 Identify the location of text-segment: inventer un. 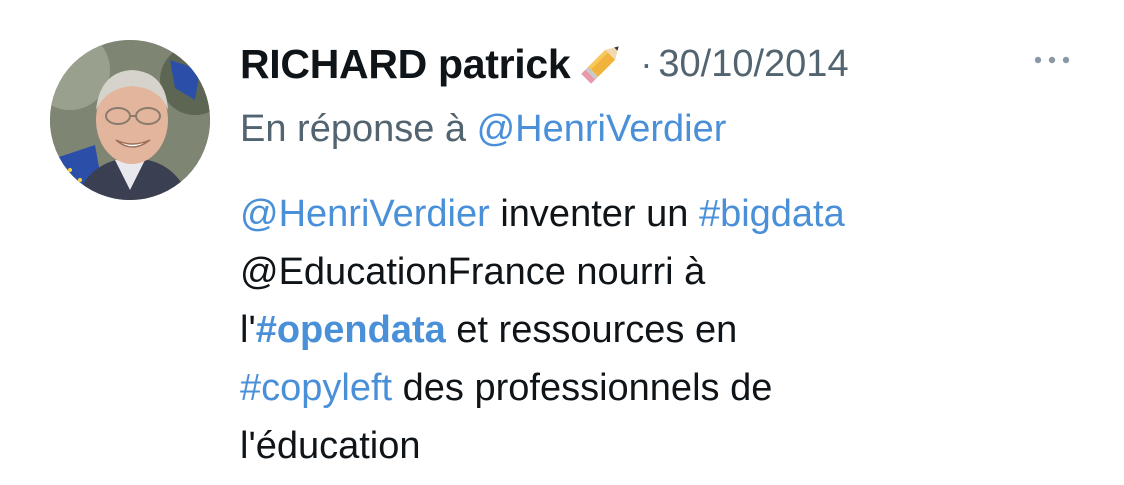
(594, 214).